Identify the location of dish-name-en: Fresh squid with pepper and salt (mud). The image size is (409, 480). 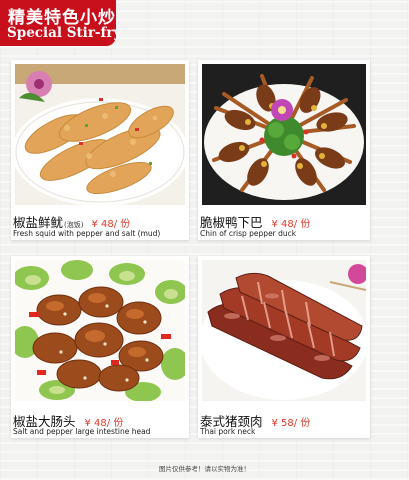
(87, 233).